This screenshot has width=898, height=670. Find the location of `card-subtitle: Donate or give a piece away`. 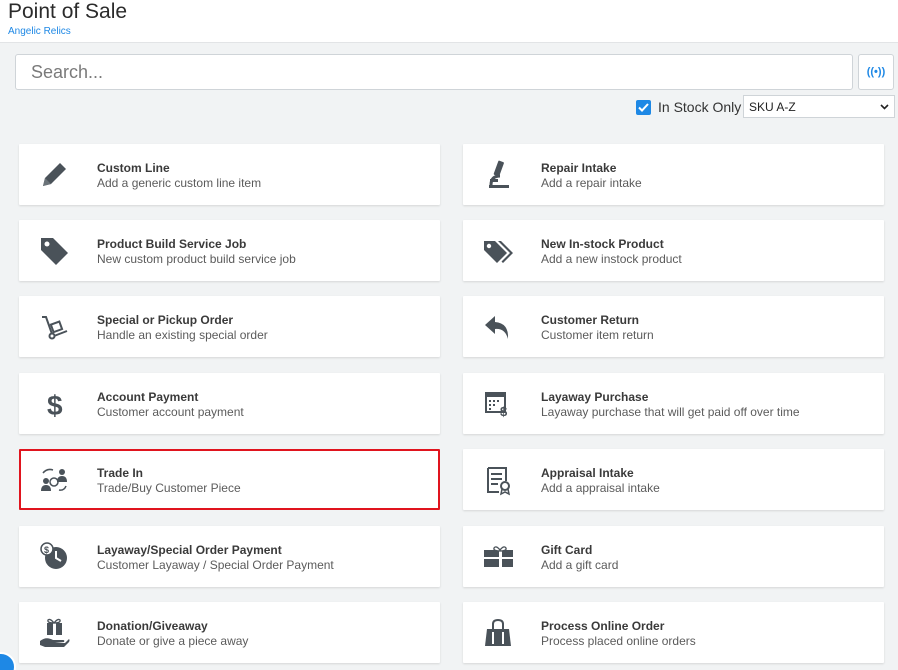

card-subtitle: Donate or give a piece away is located at coordinates (173, 641).